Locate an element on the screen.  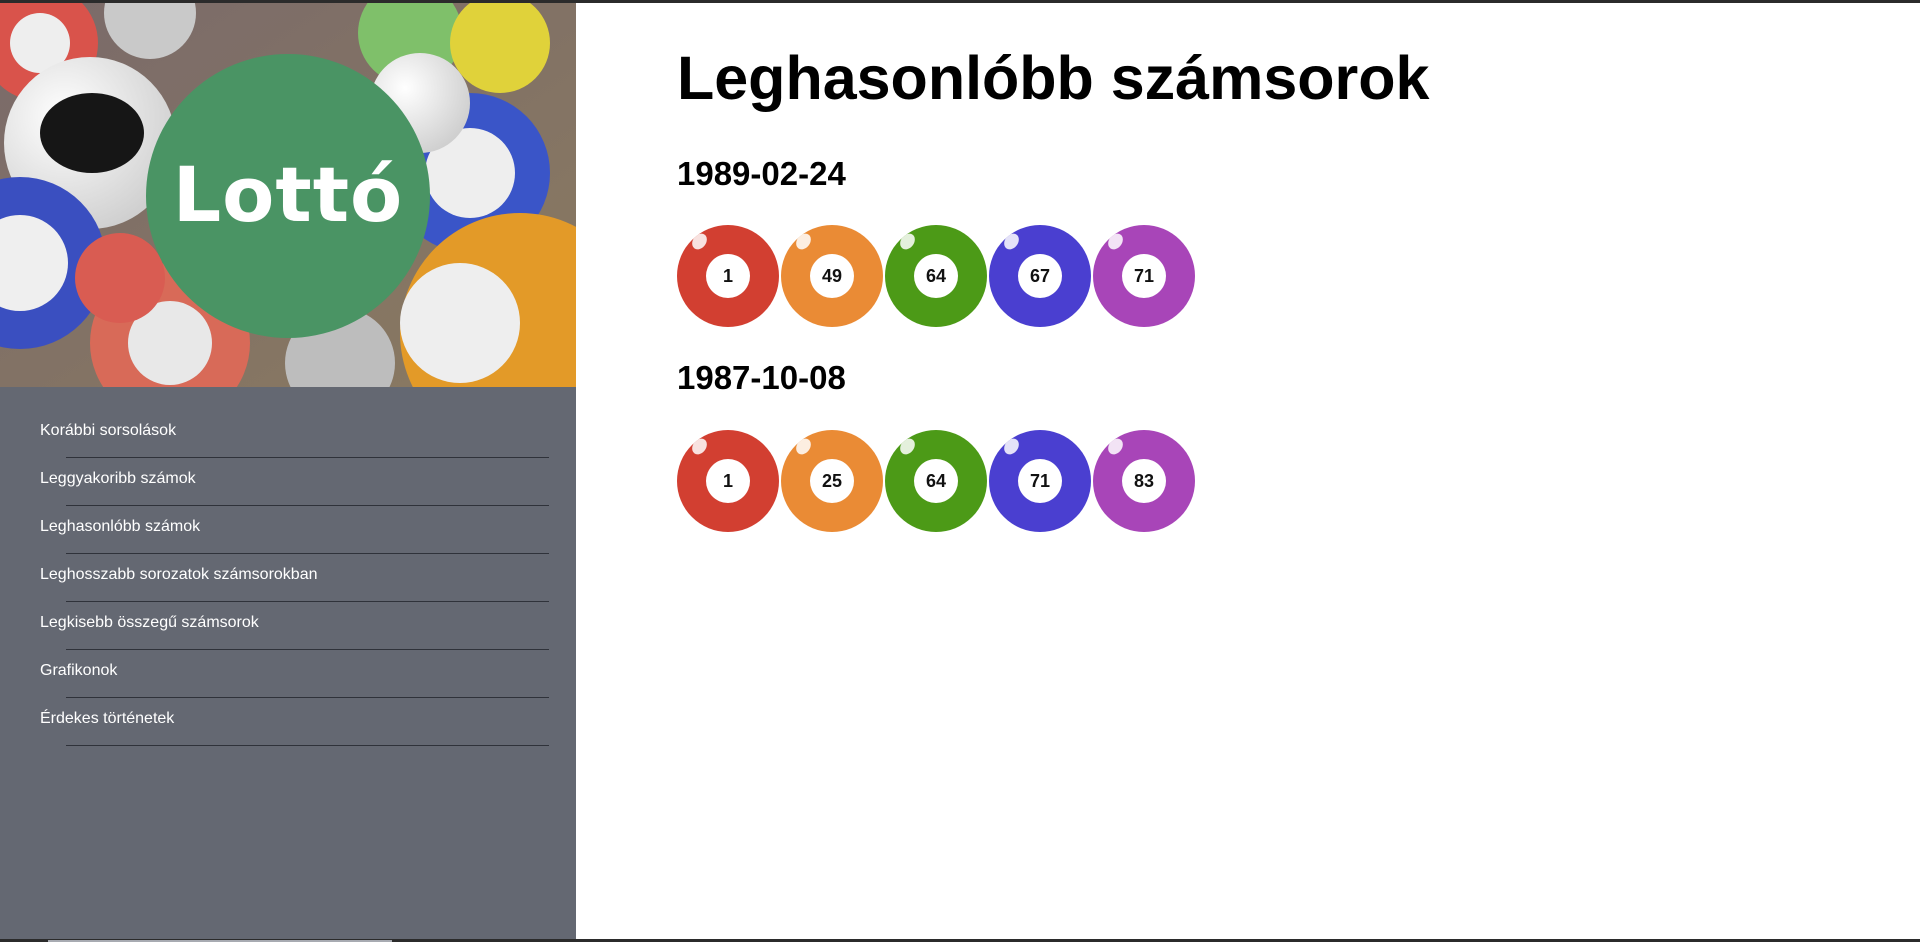
ball-number: 49 is located at coordinates (832, 275).